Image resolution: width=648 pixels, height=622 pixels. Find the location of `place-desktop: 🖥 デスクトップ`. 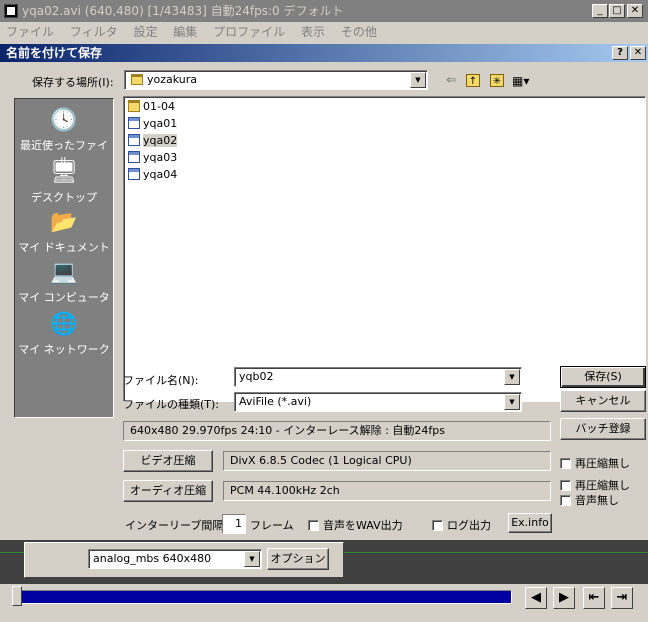

place-desktop: 🖥 デスクトップ is located at coordinates (64, 182).